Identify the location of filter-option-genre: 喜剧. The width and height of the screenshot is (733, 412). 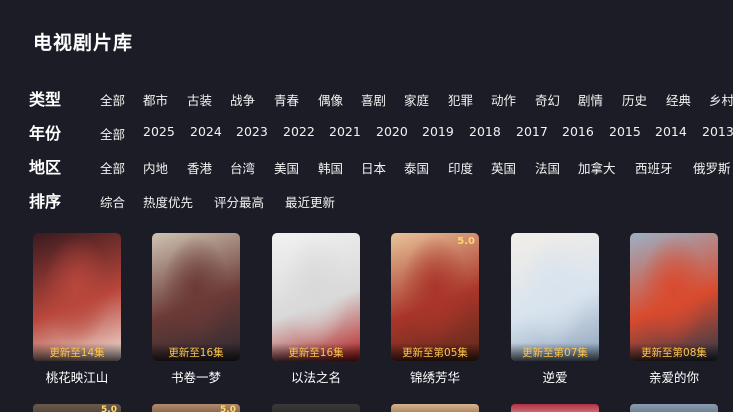
(373, 99).